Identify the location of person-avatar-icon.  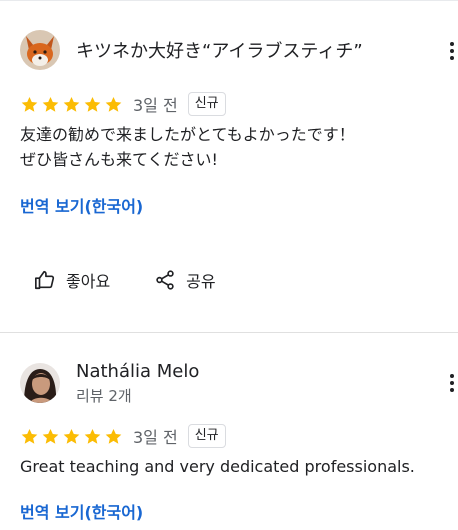
(40, 383).